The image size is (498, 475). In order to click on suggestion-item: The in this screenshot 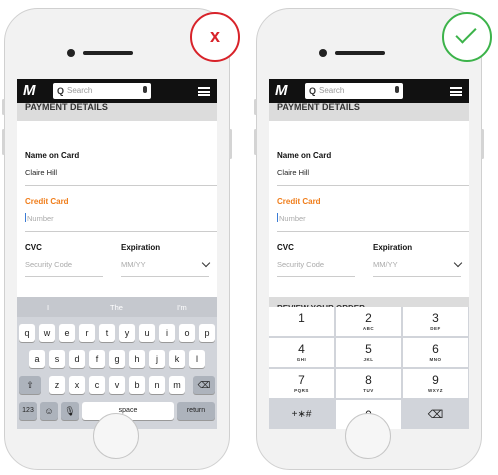, I will do `click(116, 307)`.